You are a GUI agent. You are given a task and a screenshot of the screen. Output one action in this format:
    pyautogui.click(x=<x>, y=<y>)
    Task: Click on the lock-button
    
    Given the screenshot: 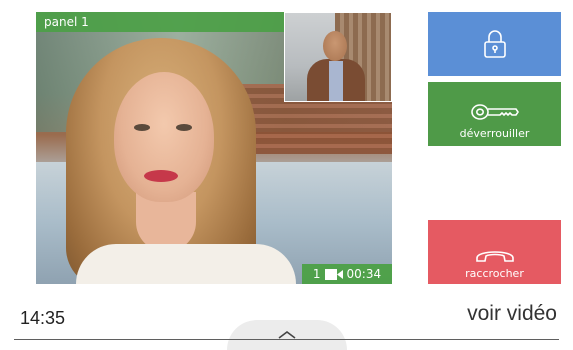 What is the action you would take?
    pyautogui.click(x=494, y=44)
    